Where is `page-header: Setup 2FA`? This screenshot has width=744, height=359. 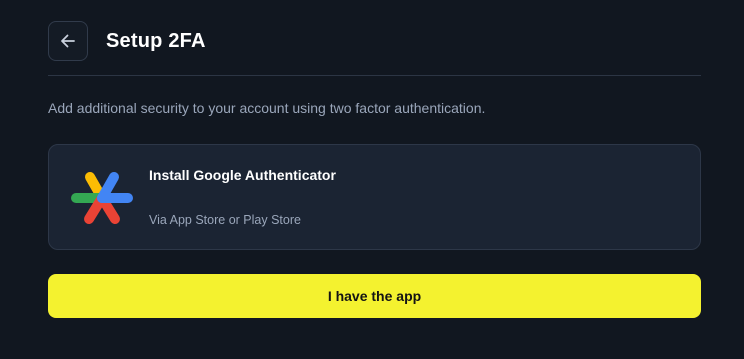
page-header: Setup 2FA is located at coordinates (374, 41).